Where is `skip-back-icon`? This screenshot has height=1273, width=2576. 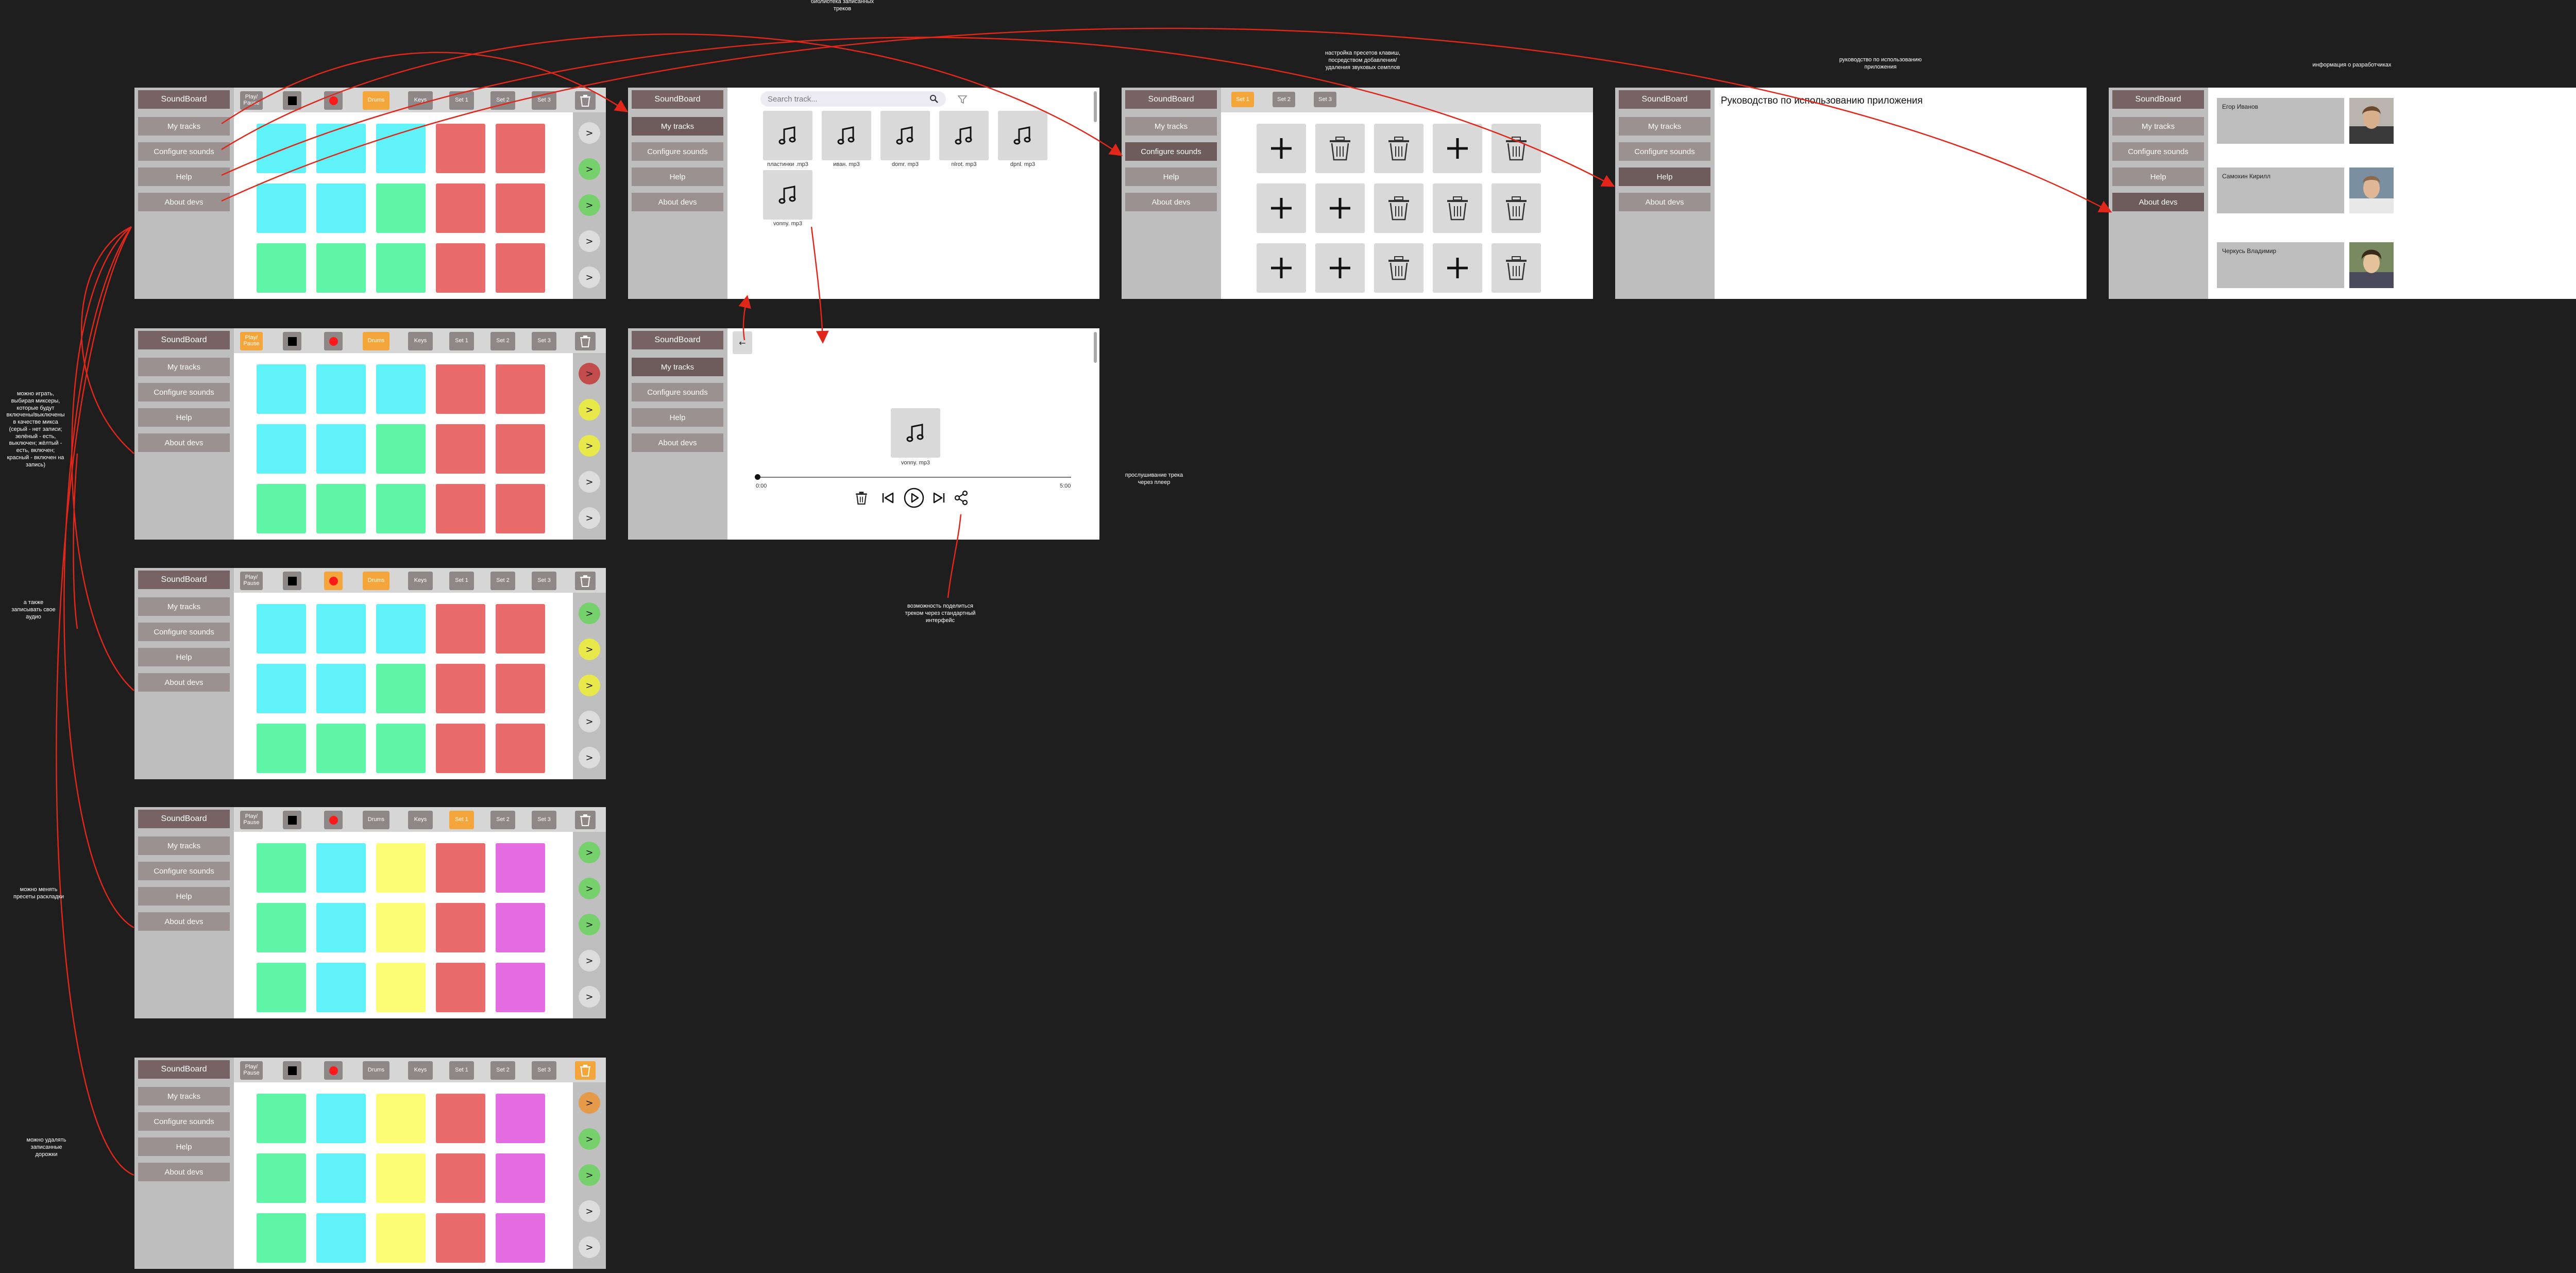 skip-back-icon is located at coordinates (887, 498).